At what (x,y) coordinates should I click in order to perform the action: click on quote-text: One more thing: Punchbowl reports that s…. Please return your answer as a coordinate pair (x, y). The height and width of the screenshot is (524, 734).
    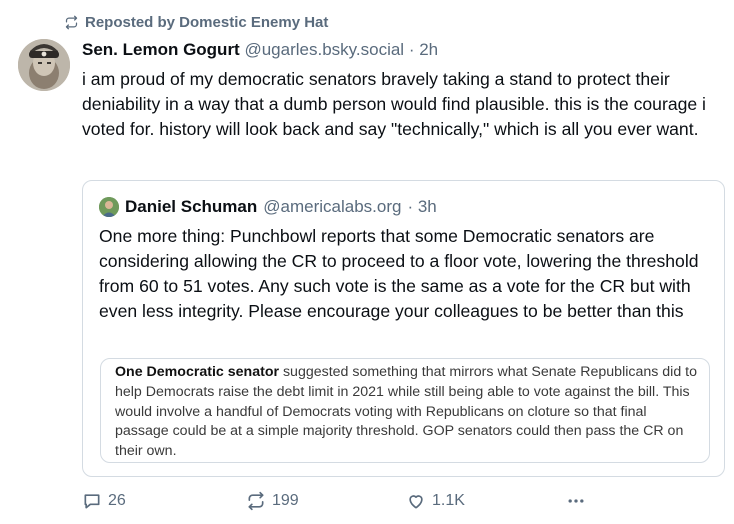
    Looking at the image, I should click on (399, 273).